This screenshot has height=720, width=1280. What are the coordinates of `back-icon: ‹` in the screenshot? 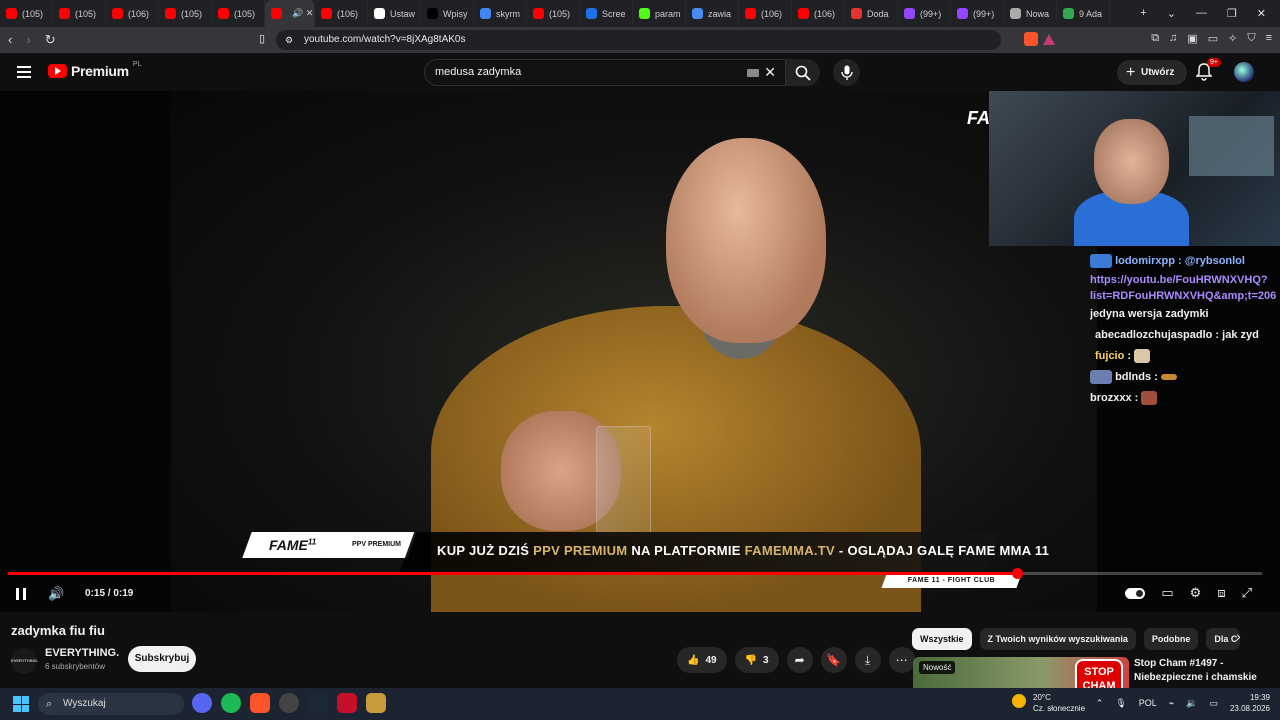 It's located at (10, 40).